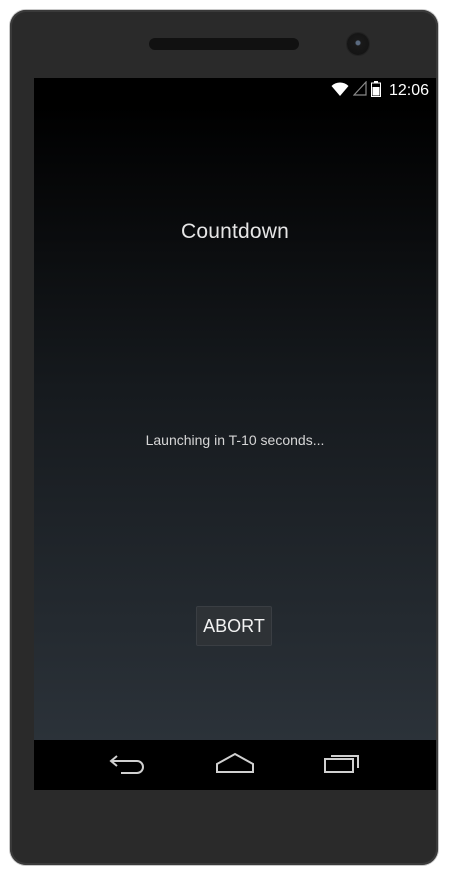 This screenshot has width=450, height=875. I want to click on wifi-icon, so click(340, 91).